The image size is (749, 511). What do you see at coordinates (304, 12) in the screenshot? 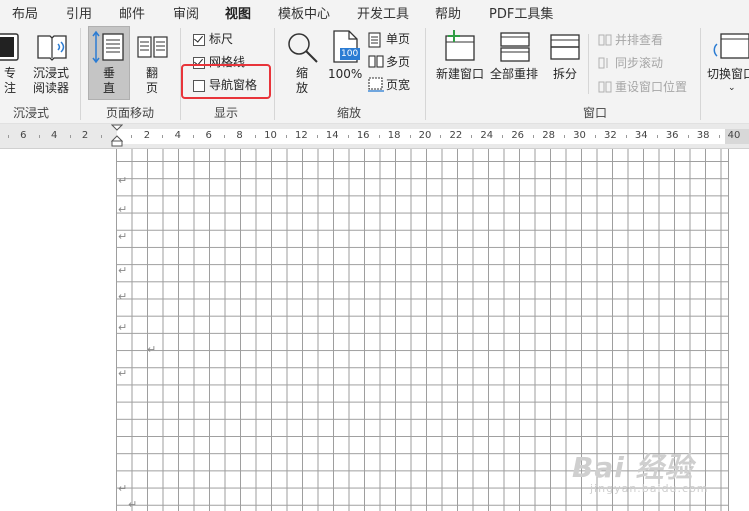
I see `tab-template-center: 模板中心` at bounding box center [304, 12].